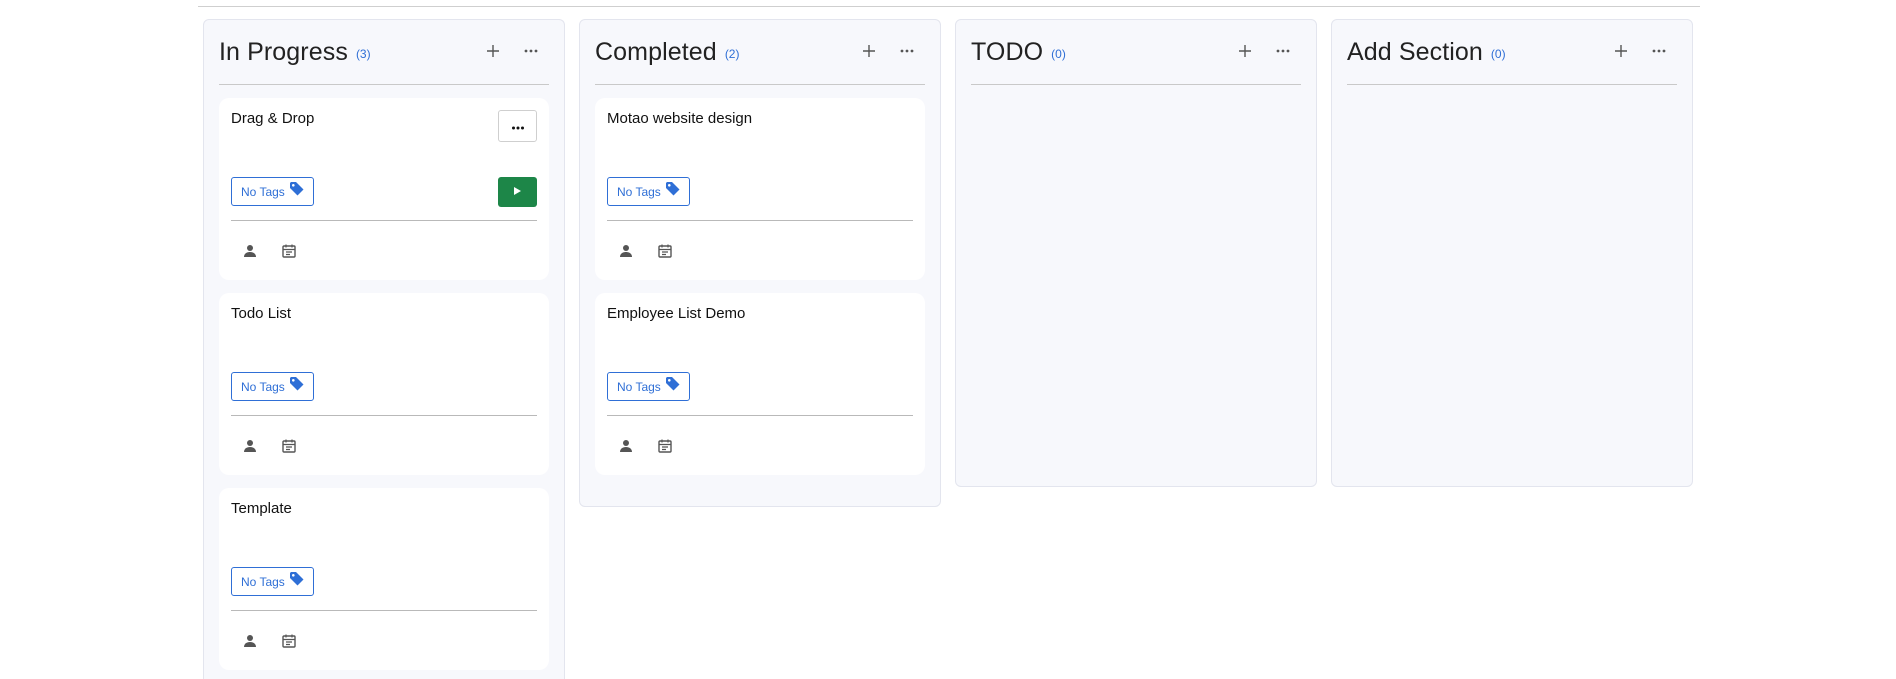 The height and width of the screenshot is (679, 1896). I want to click on top-divider, so click(949, 6).